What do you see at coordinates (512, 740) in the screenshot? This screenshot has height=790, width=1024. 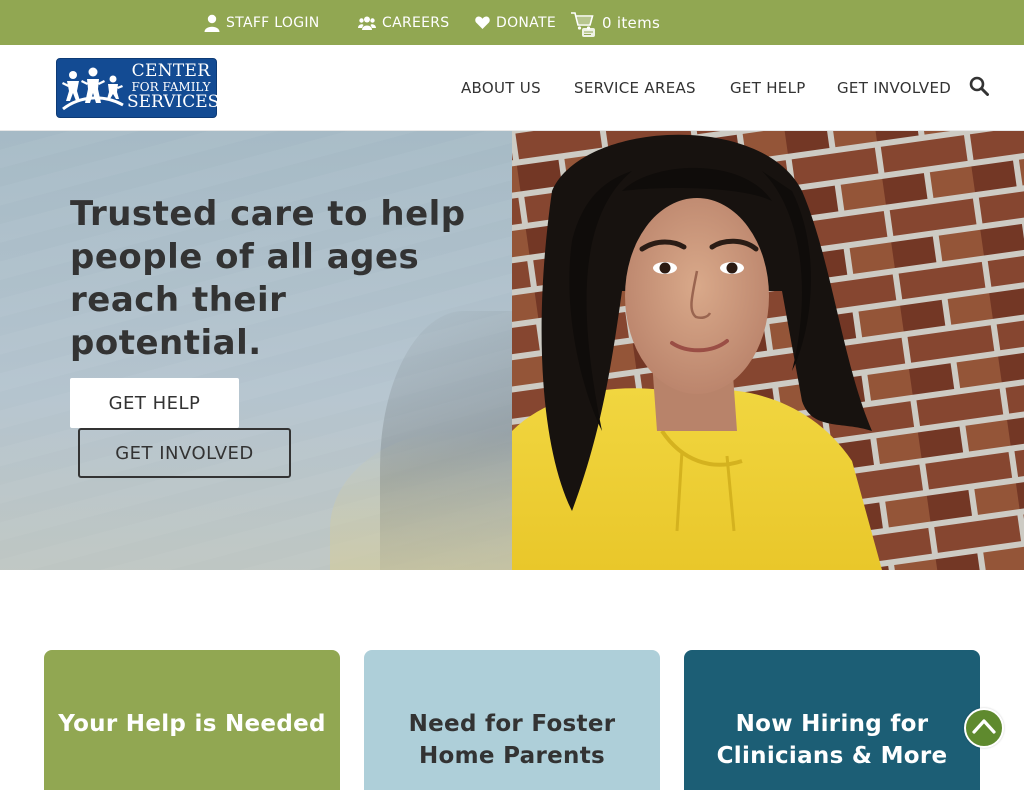 I see `card-title: Need for Foster Home Parents` at bounding box center [512, 740].